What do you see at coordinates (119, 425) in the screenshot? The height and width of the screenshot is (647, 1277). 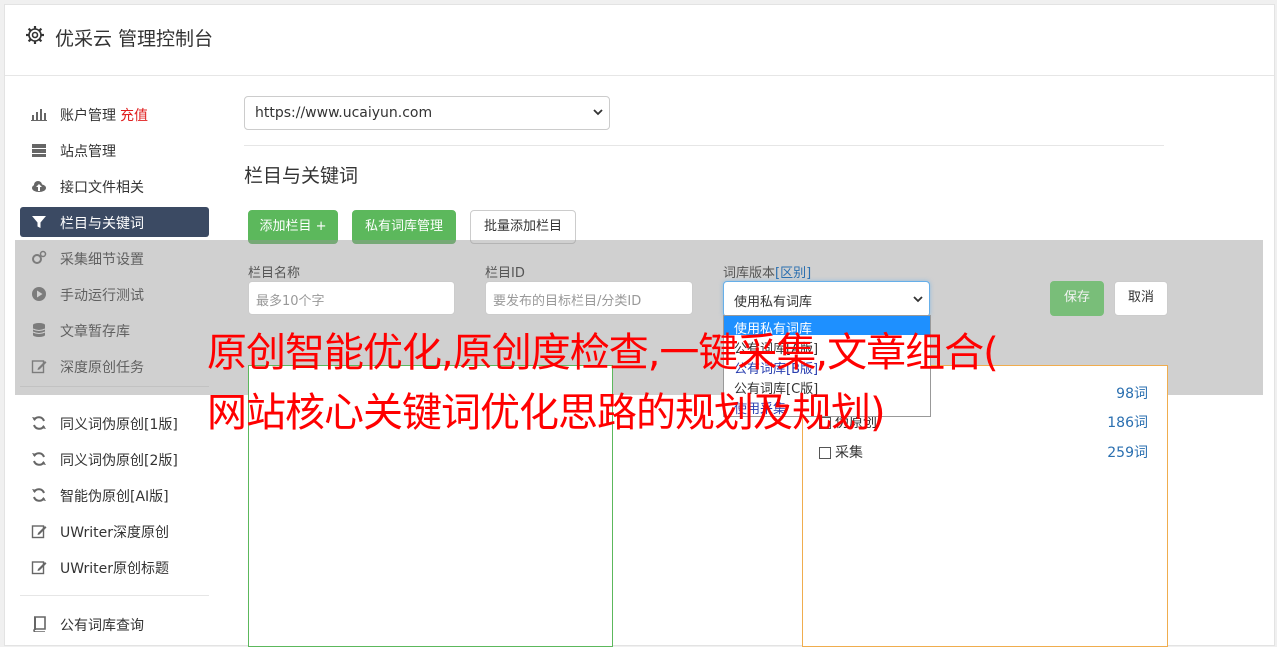 I see `sidebar-item-label: 同义词伪原创[1版]` at bounding box center [119, 425].